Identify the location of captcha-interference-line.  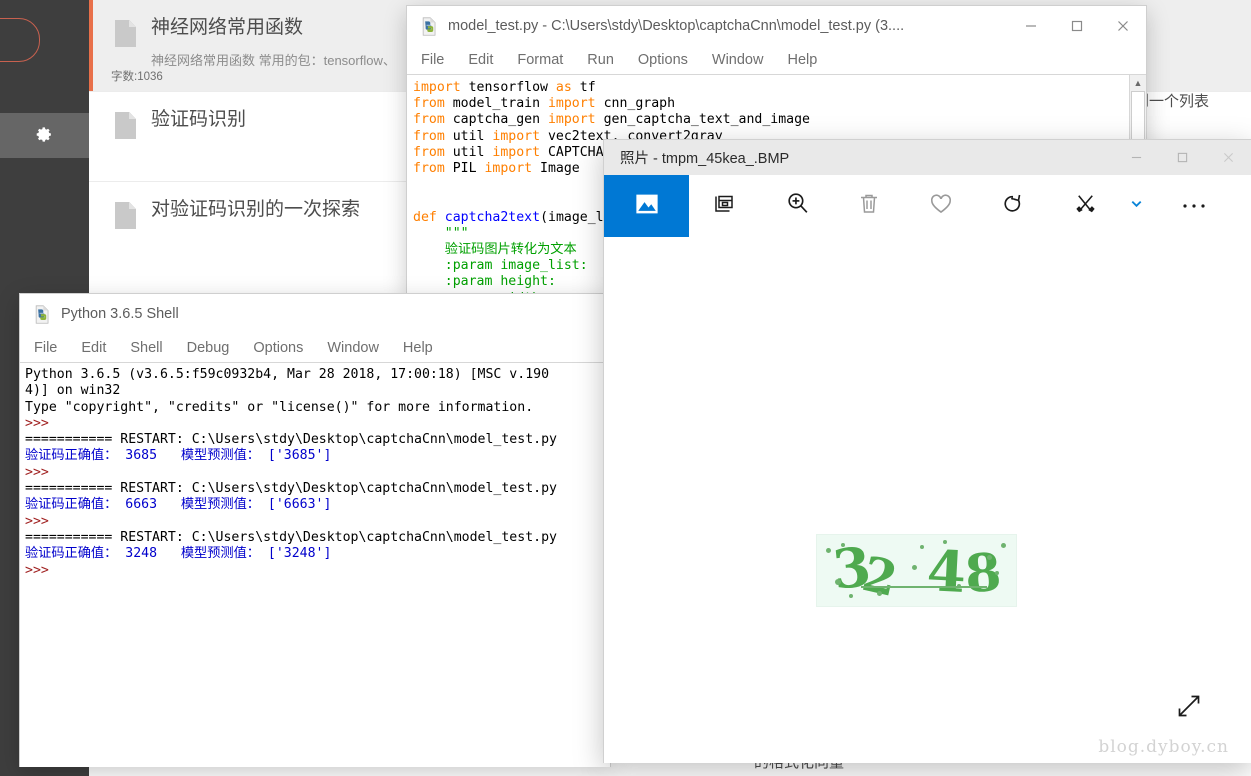
(924, 587).